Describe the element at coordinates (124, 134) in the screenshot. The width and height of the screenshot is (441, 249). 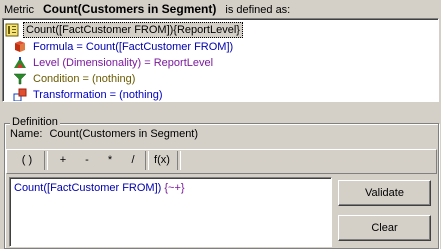
I see `name-value: Count(Customers in Segment)` at that location.